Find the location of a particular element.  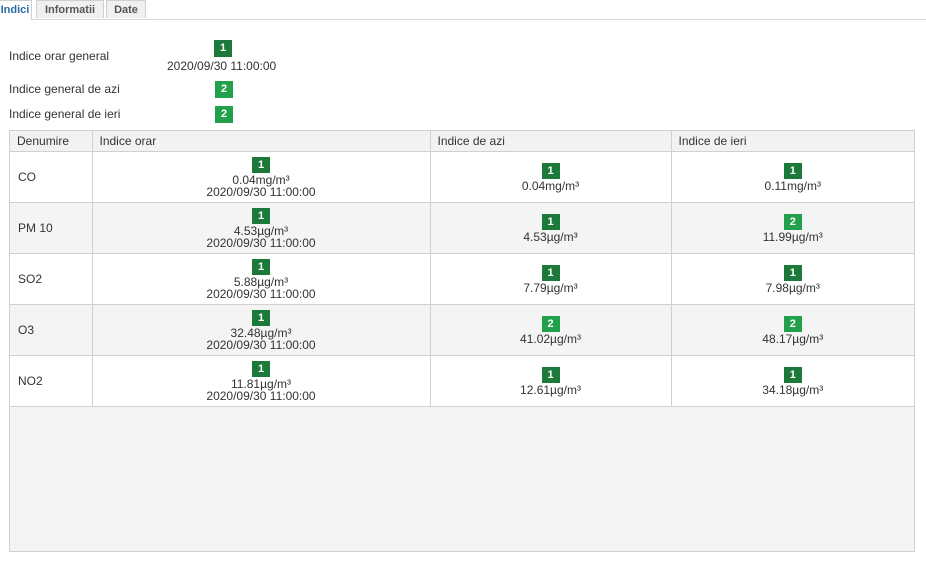

today-cell: 1 0.04mg/m³ is located at coordinates (551, 177).